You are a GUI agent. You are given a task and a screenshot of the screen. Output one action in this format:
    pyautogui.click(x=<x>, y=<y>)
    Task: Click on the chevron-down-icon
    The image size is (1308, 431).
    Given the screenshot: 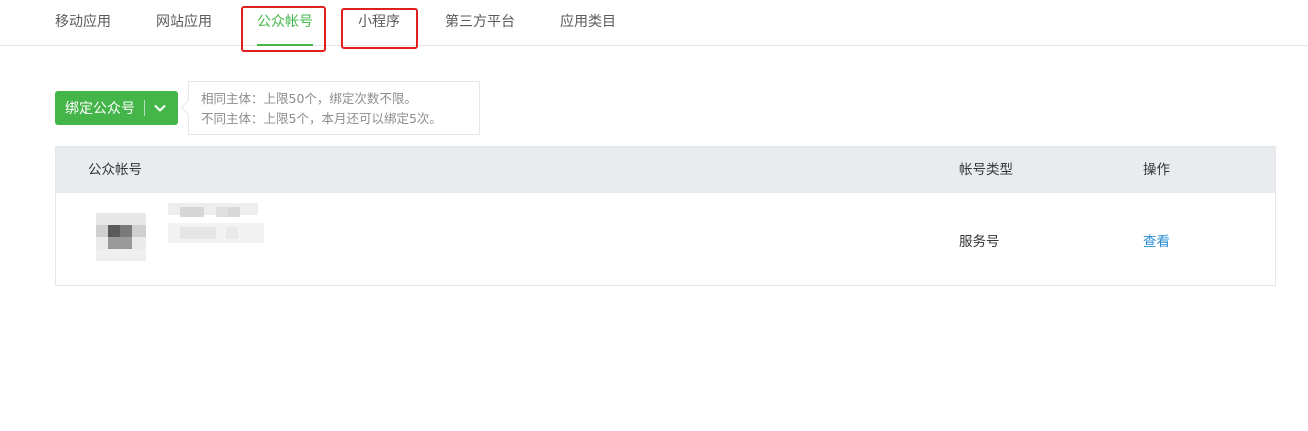 What is the action you would take?
    pyautogui.click(x=160, y=108)
    